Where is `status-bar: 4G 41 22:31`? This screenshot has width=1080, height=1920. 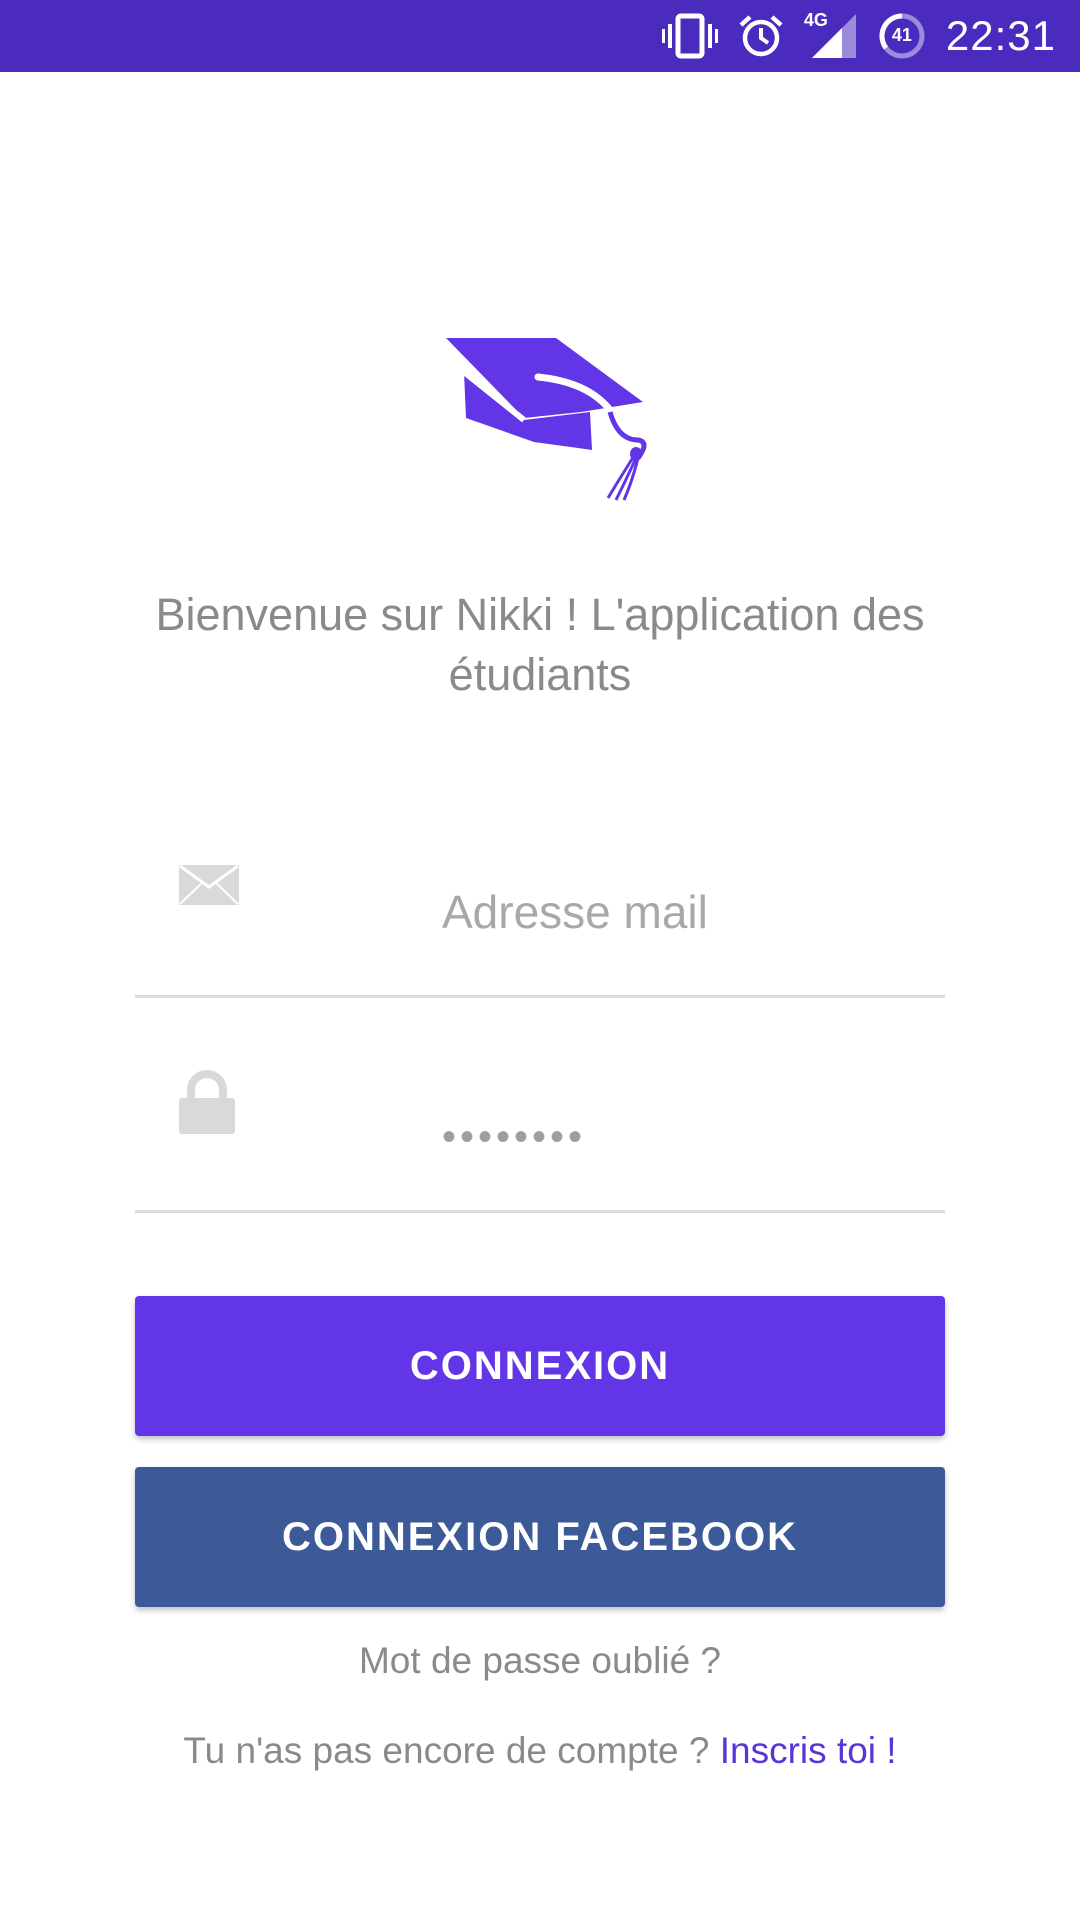
status-bar: 4G 41 22:31 is located at coordinates (540, 36).